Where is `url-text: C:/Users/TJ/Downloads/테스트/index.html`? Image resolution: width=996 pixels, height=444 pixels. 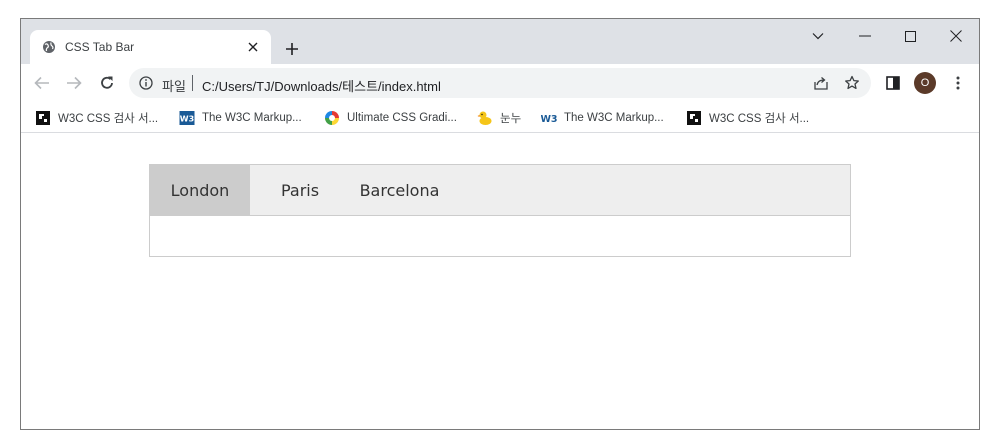
url-text: C:/Users/TJ/Downloads/테스트/index.html is located at coordinates (321, 85).